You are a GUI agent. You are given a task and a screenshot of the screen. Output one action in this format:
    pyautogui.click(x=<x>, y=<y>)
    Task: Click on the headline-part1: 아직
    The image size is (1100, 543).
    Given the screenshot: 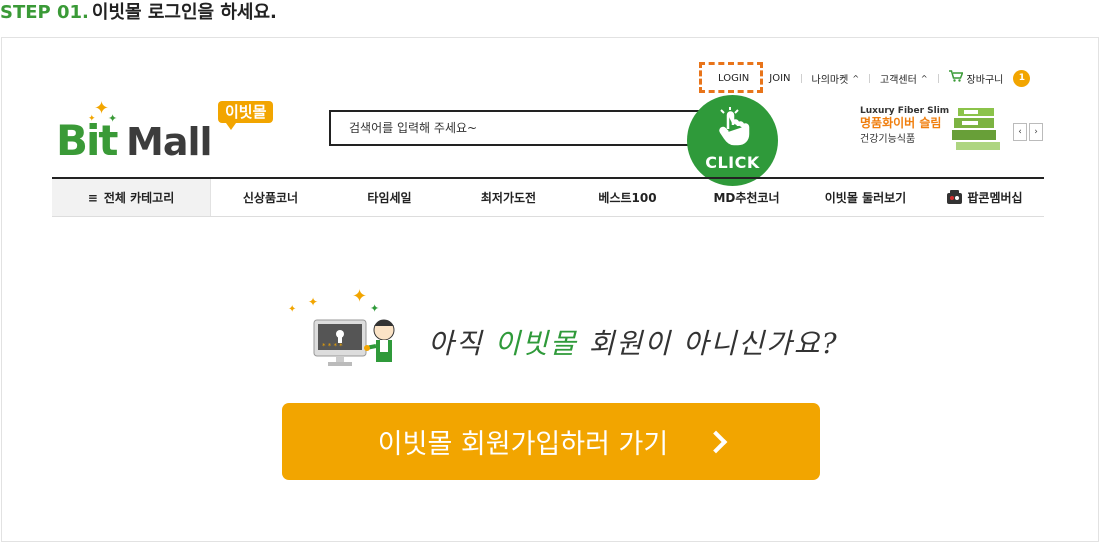 What is the action you would take?
    pyautogui.click(x=461, y=343)
    